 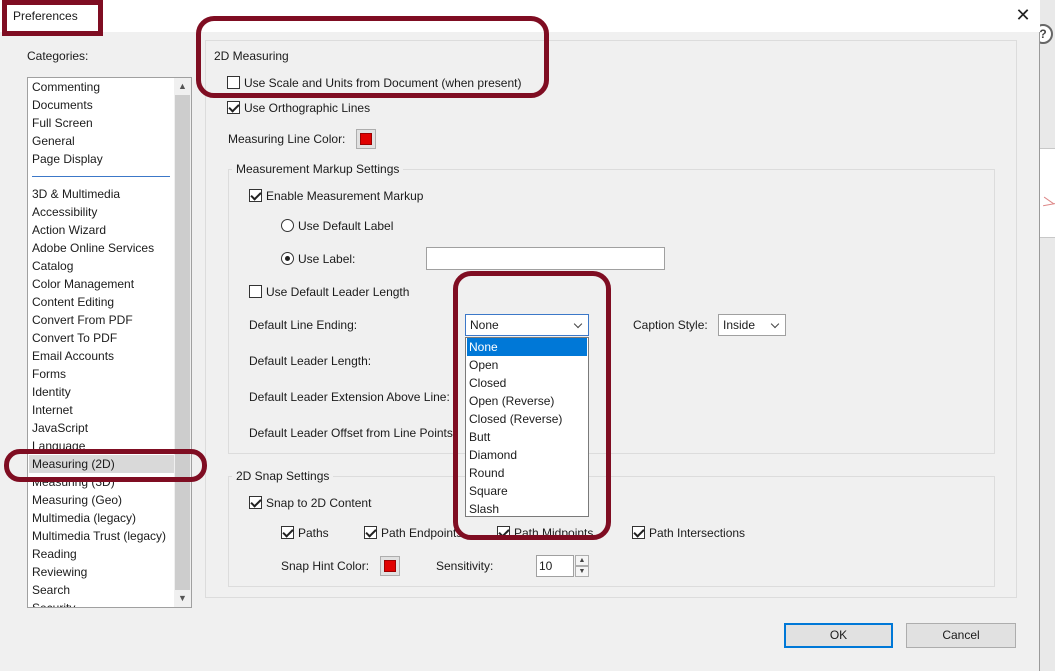 I want to click on category-item: JavaScript, so click(x=104, y=428).